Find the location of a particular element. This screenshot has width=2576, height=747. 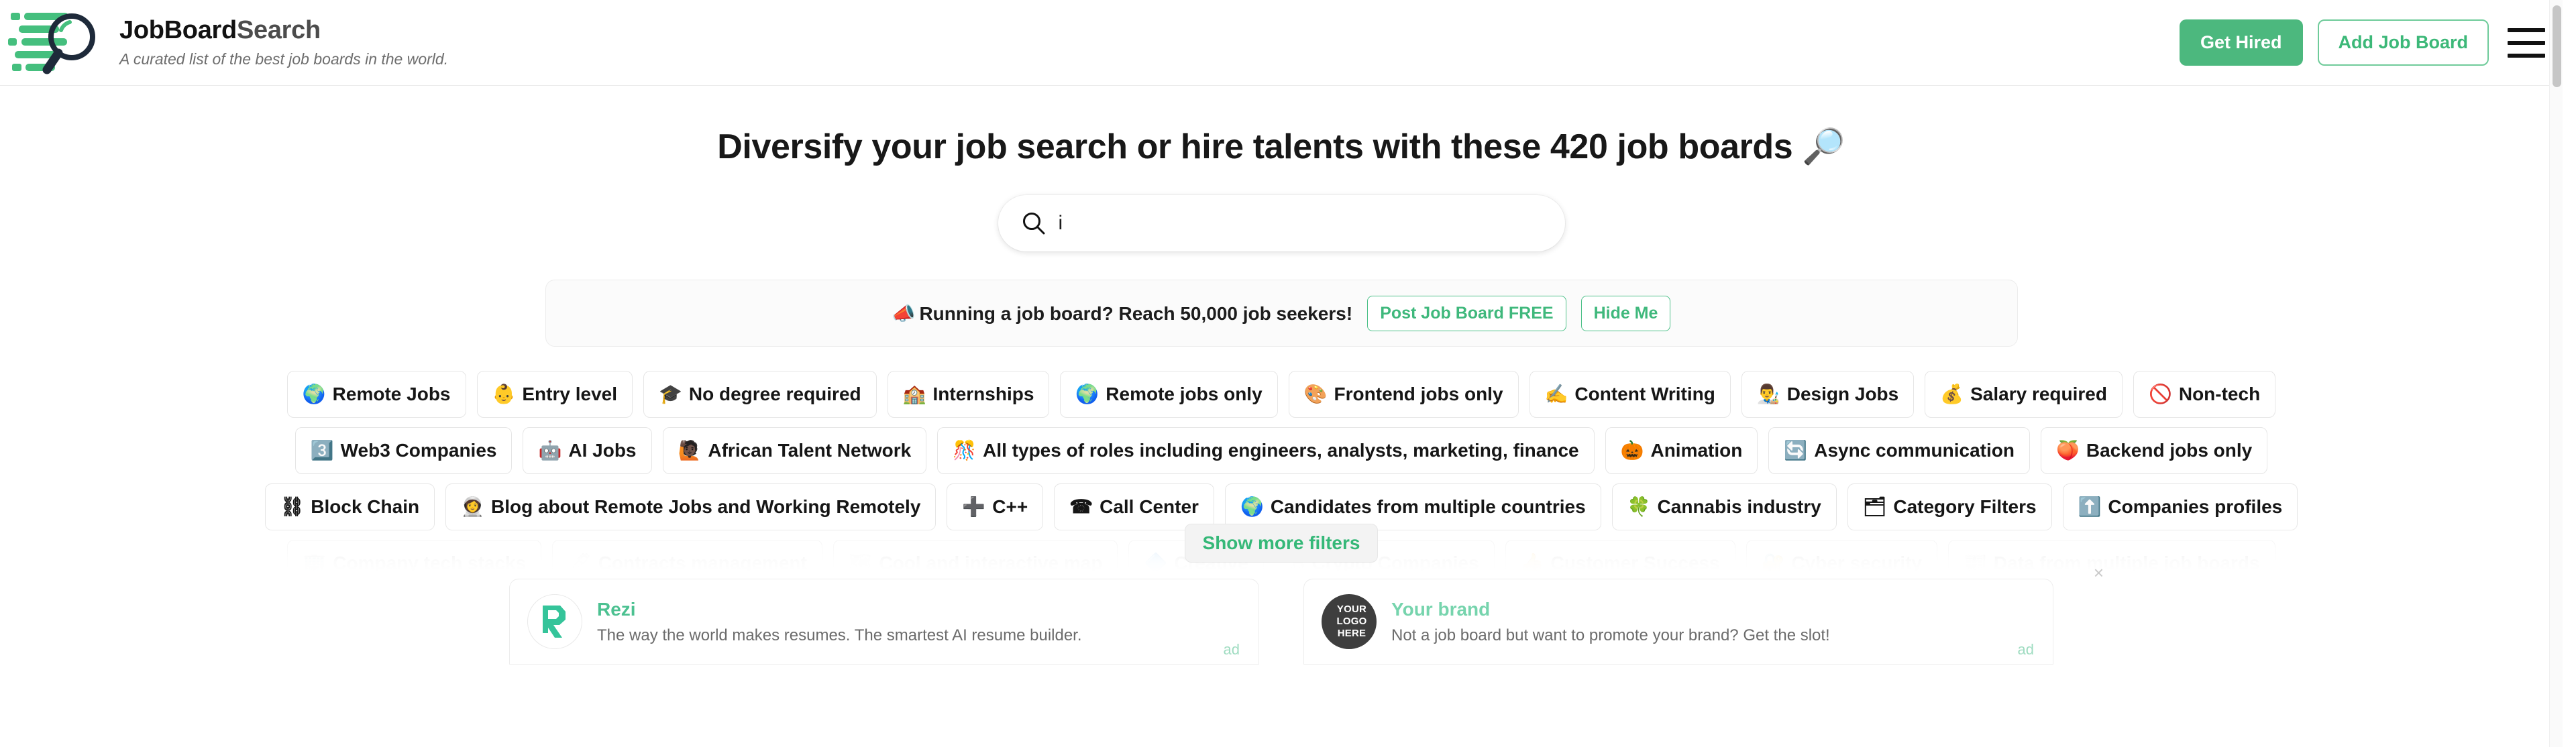

filter-tag-emoji-icon: 🎊 is located at coordinates (965, 450).